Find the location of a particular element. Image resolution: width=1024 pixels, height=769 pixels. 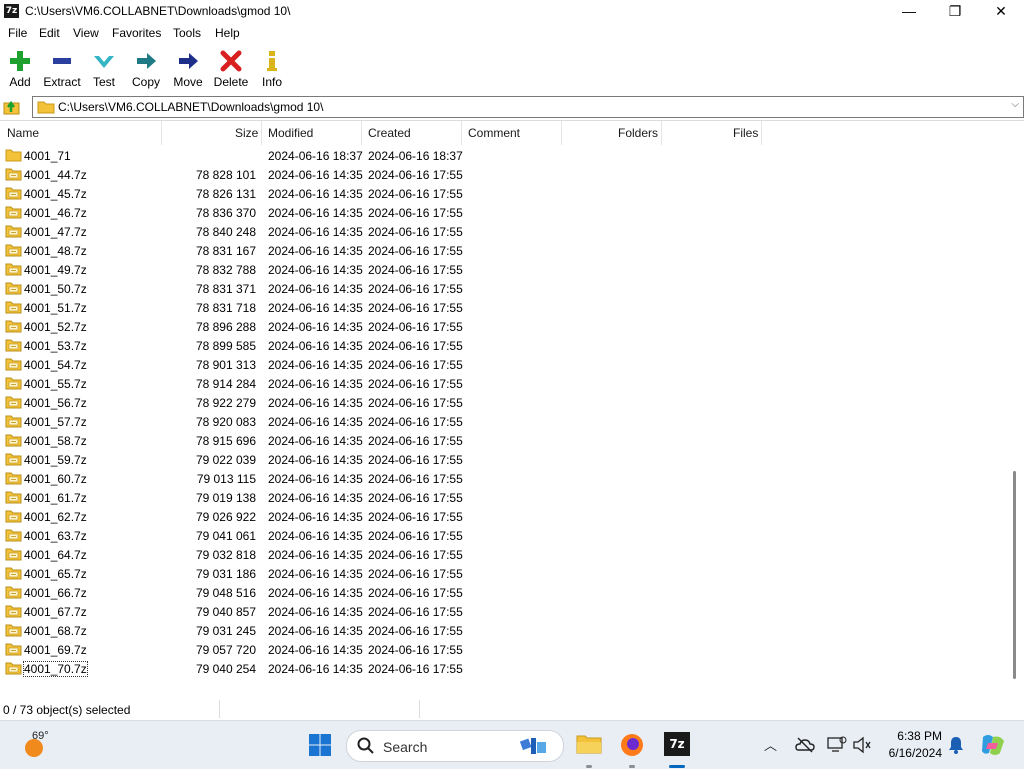

taskbar-search: Search is located at coordinates (455, 746).